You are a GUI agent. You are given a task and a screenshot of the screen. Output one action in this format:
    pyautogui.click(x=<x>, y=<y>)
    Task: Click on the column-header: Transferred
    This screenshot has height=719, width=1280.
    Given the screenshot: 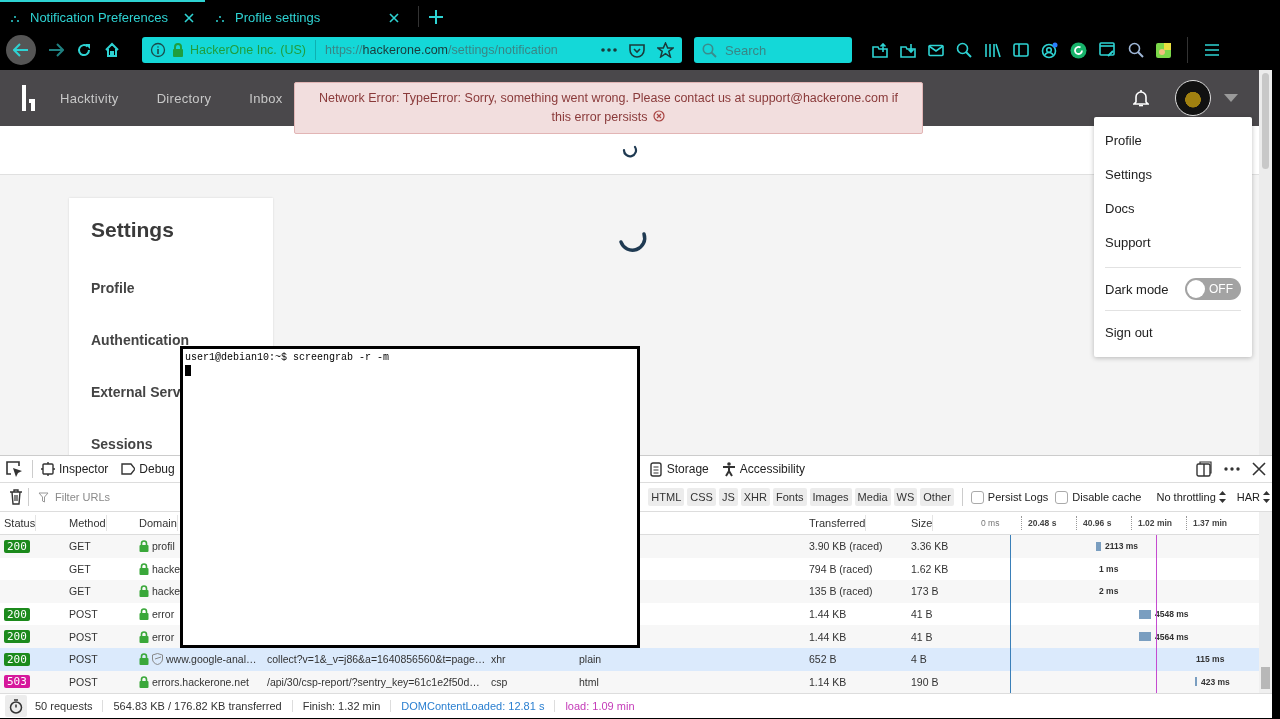 What is the action you would take?
    pyautogui.click(x=836, y=523)
    